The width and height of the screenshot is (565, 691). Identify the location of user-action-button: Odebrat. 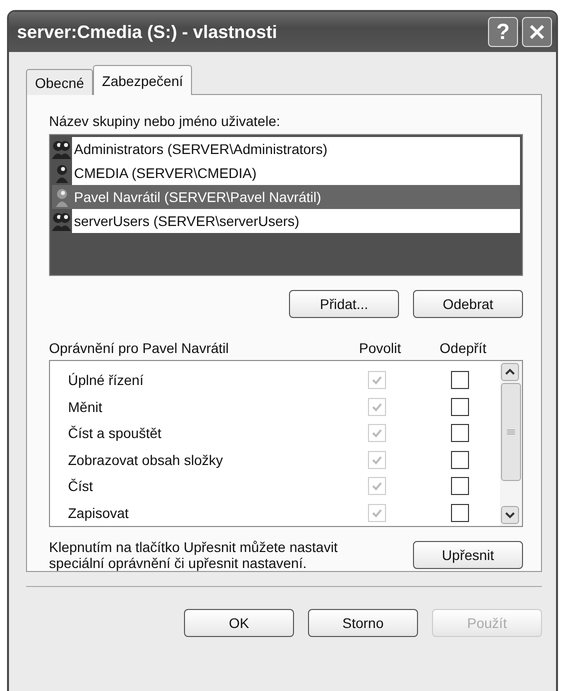
(468, 304).